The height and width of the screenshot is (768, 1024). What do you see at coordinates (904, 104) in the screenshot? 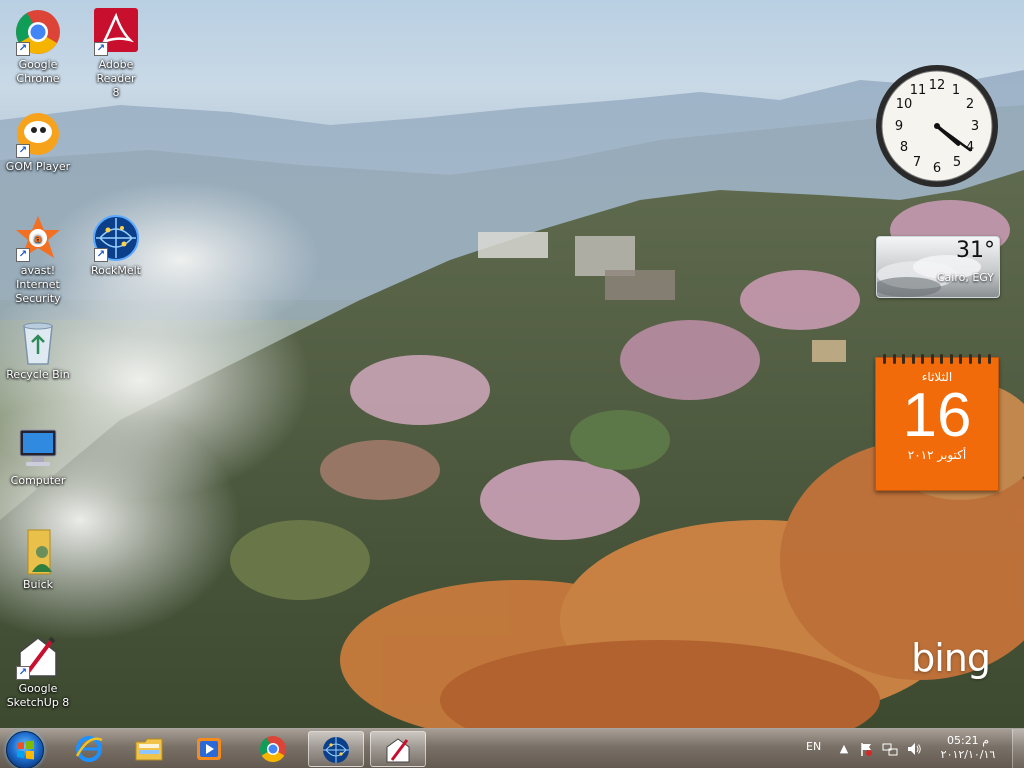
I see `svg-text: 10` at bounding box center [904, 104].